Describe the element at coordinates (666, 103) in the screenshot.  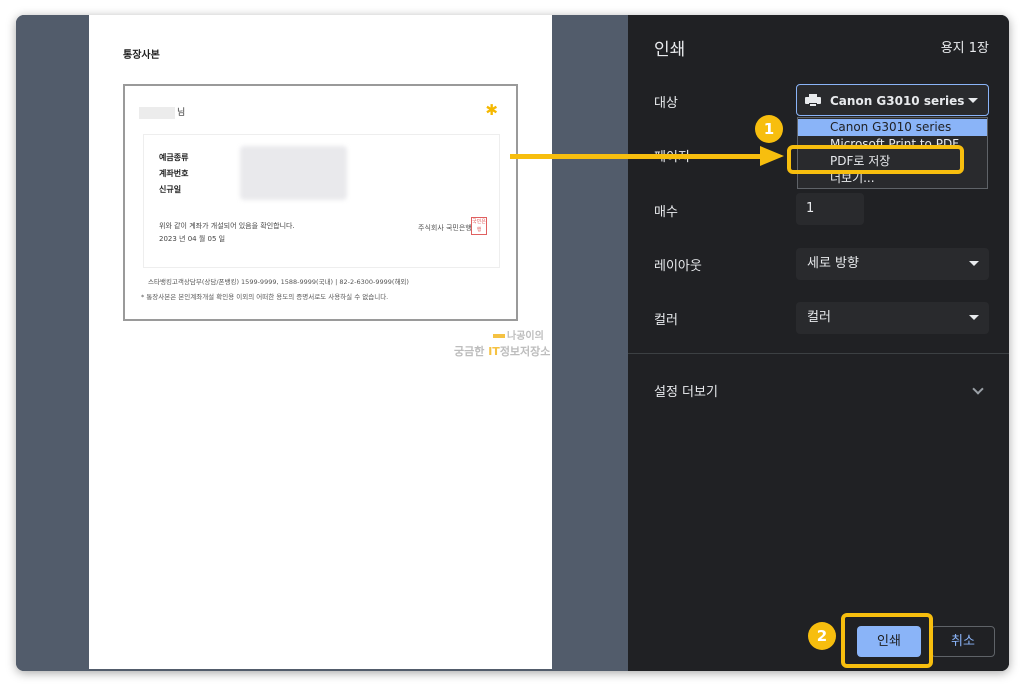
I see `destination-label: 대상` at that location.